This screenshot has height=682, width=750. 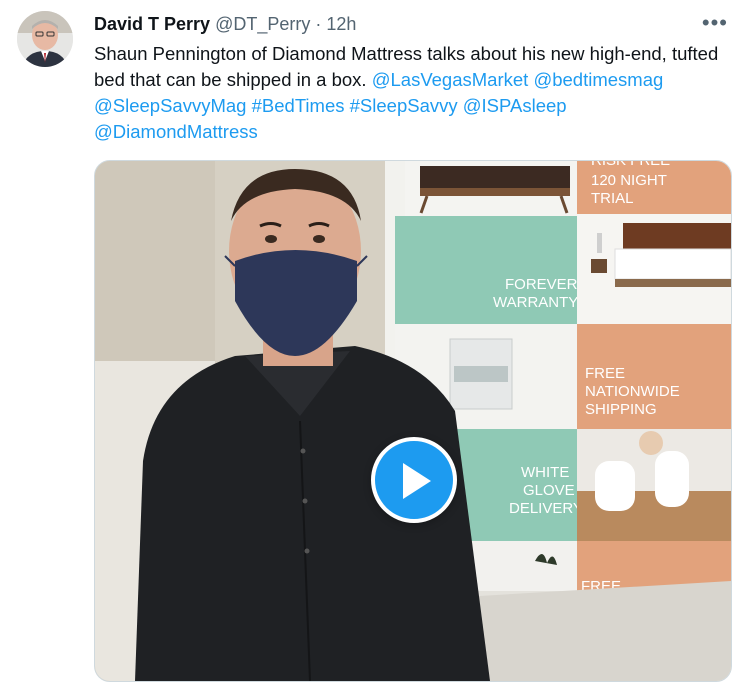 I want to click on tweet-header: David T Perry @DT_Perry · 12h, so click(x=225, y=24).